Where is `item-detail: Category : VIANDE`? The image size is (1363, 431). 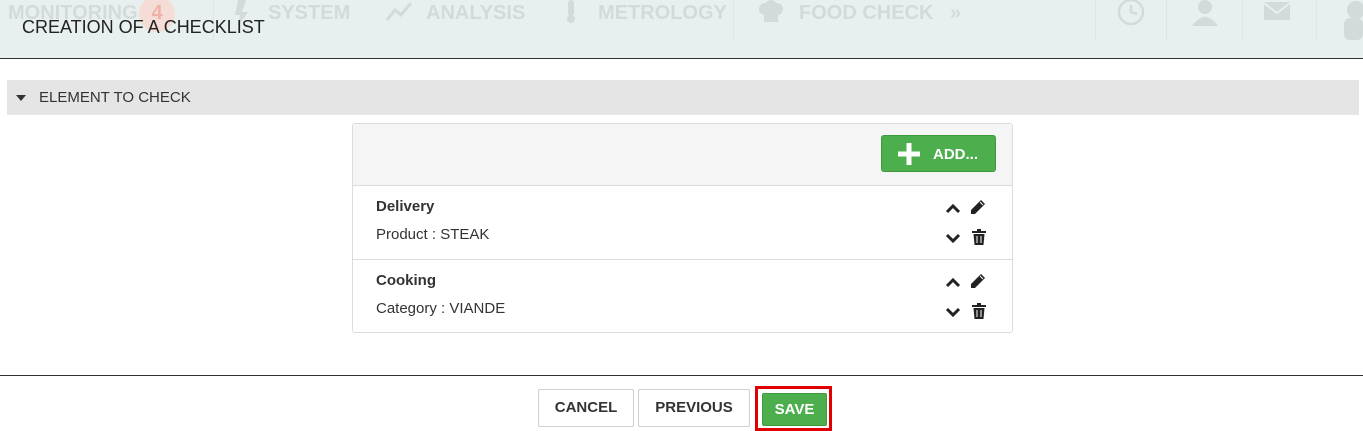
item-detail: Category : VIANDE is located at coordinates (441, 308).